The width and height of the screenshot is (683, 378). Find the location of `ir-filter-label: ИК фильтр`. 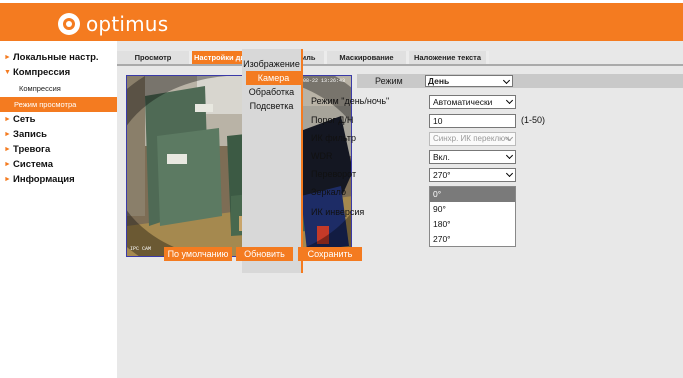

ir-filter-label: ИК фильтр is located at coordinates (334, 138).